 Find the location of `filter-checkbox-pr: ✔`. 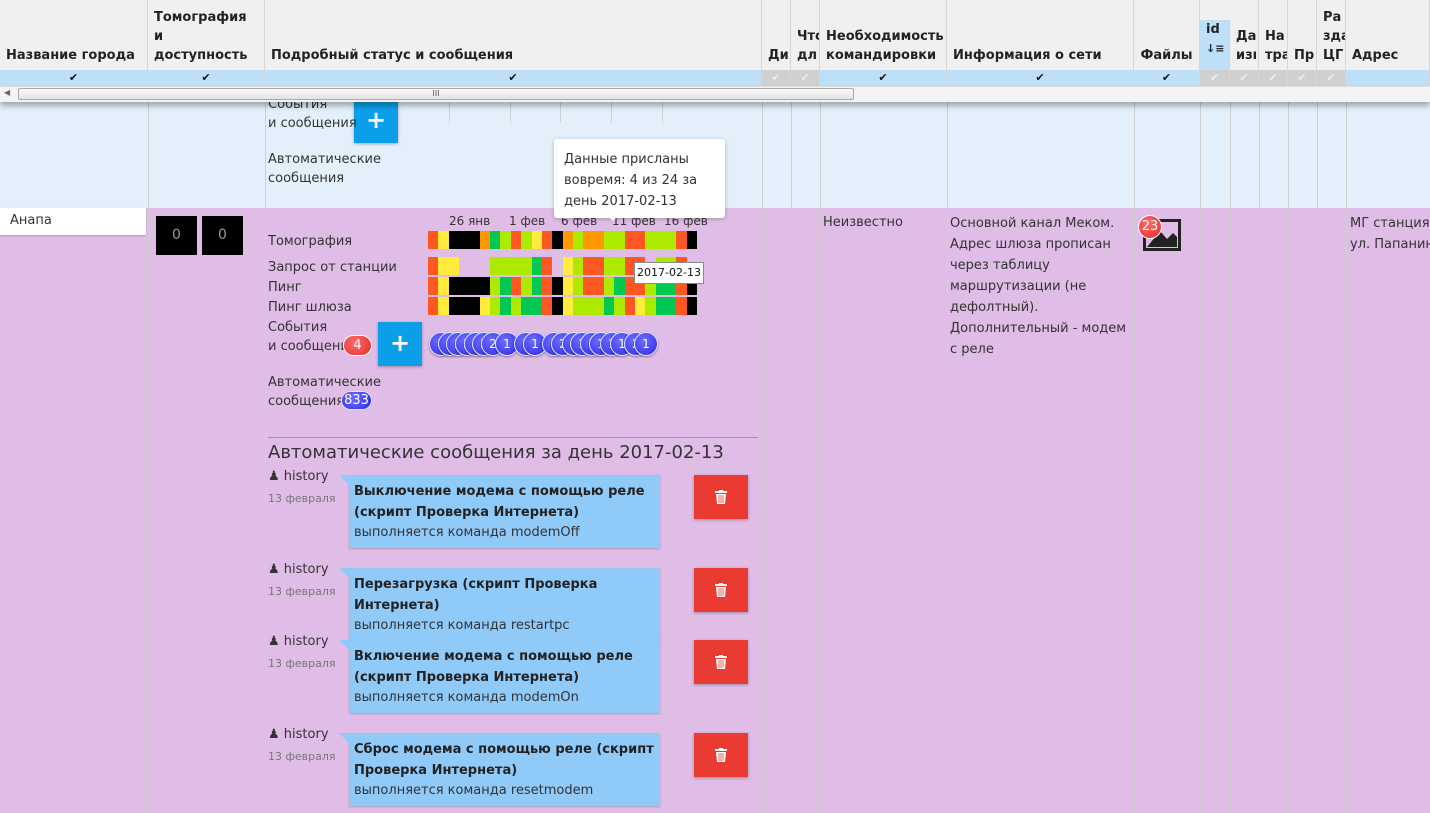

filter-checkbox-pr: ✔ is located at coordinates (1302, 78).